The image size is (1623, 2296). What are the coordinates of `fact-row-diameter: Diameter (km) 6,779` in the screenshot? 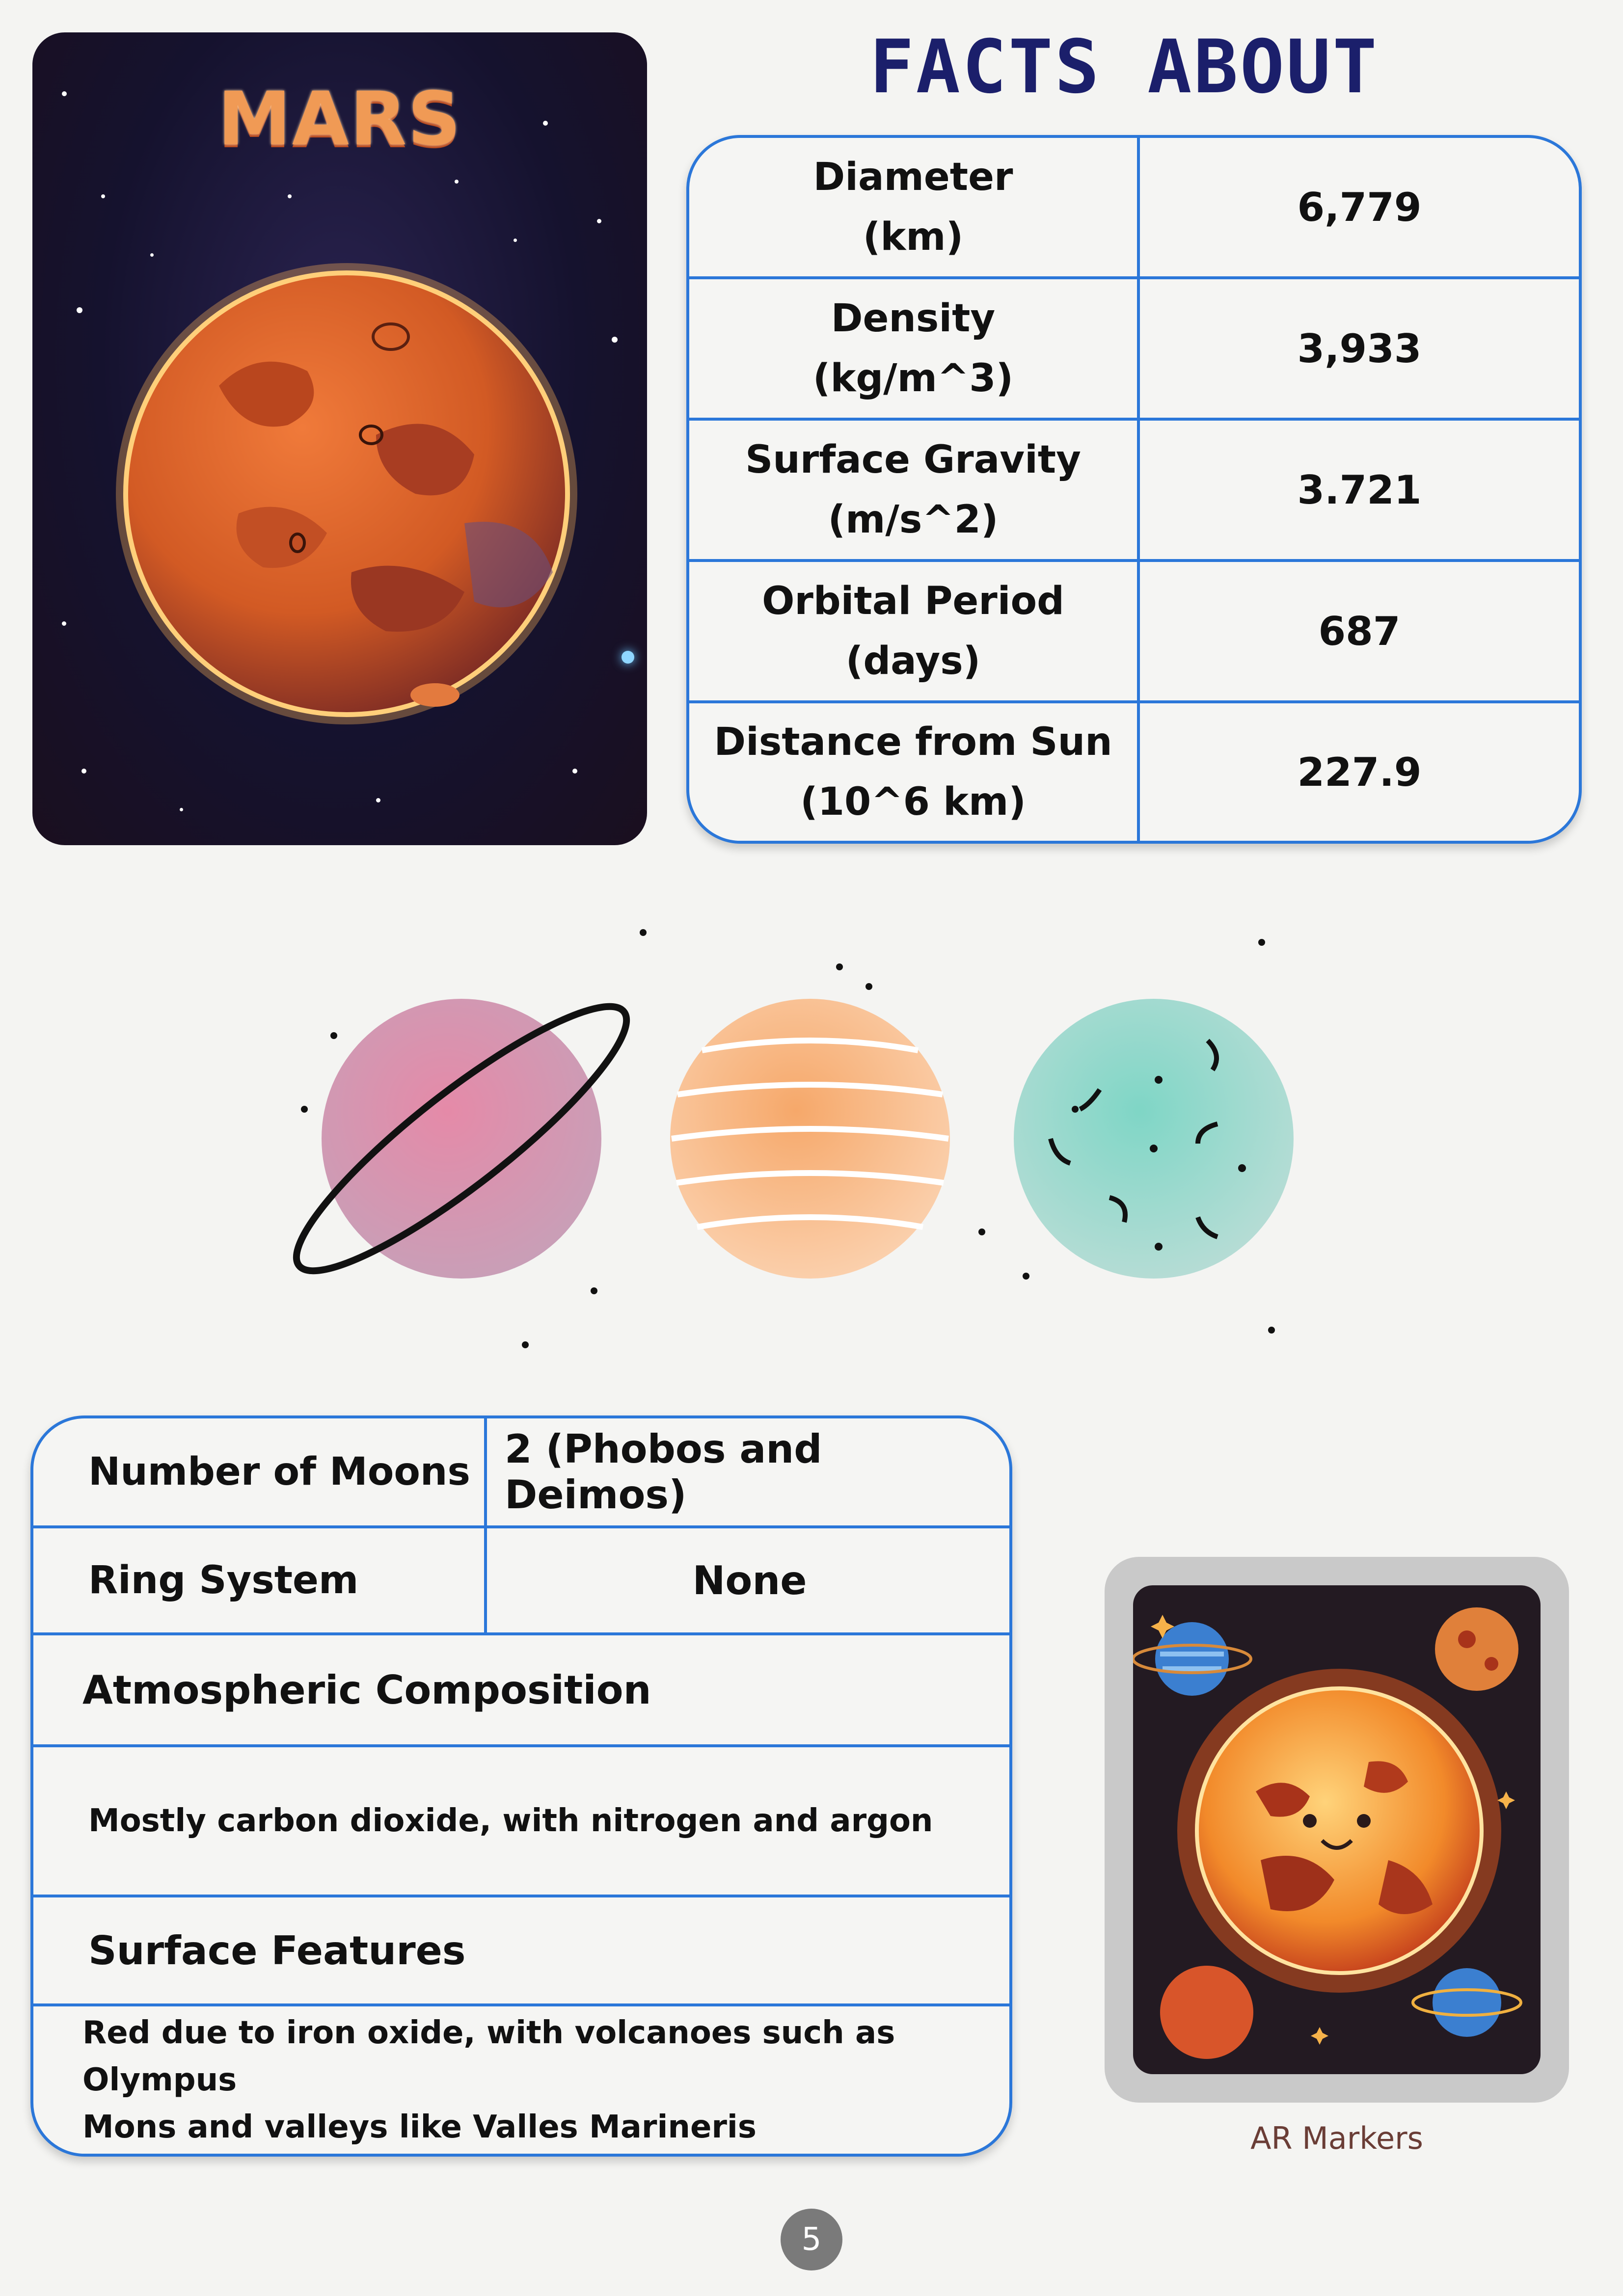 It's located at (1134, 209).